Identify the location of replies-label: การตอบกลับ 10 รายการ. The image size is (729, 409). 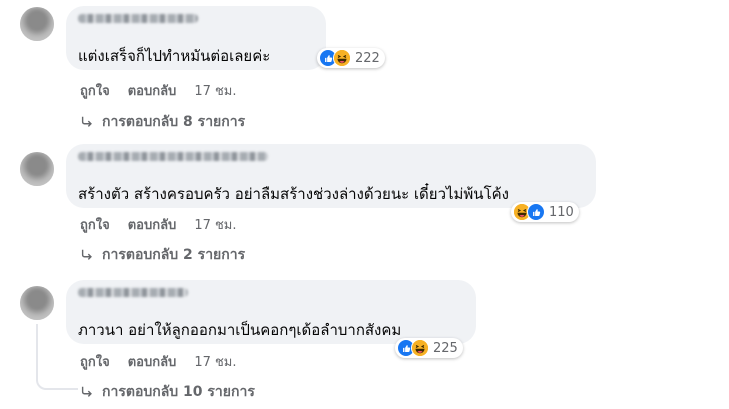
(178, 392).